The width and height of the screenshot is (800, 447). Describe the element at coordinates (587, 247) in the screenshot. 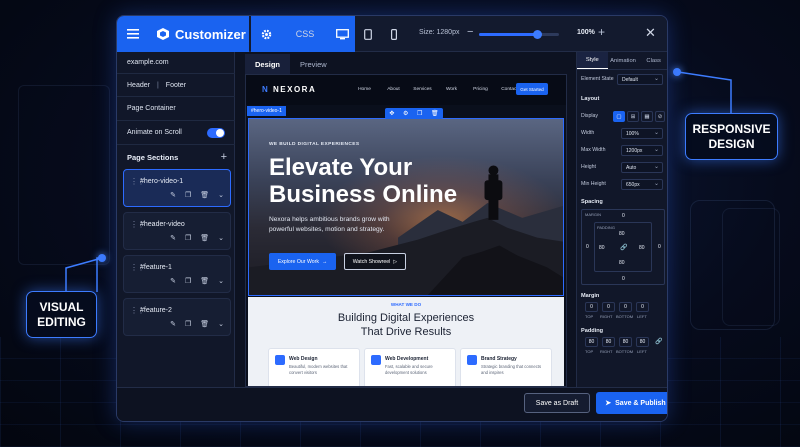

I see `margin-left-value: 0` at that location.